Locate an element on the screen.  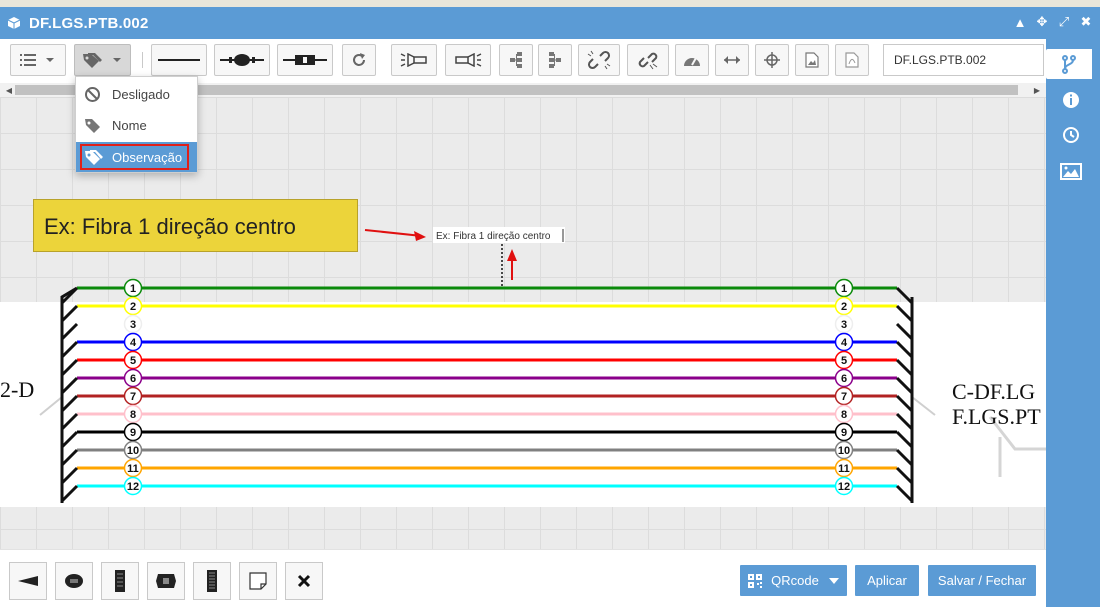
branch-icon is located at coordinates (1069, 64).